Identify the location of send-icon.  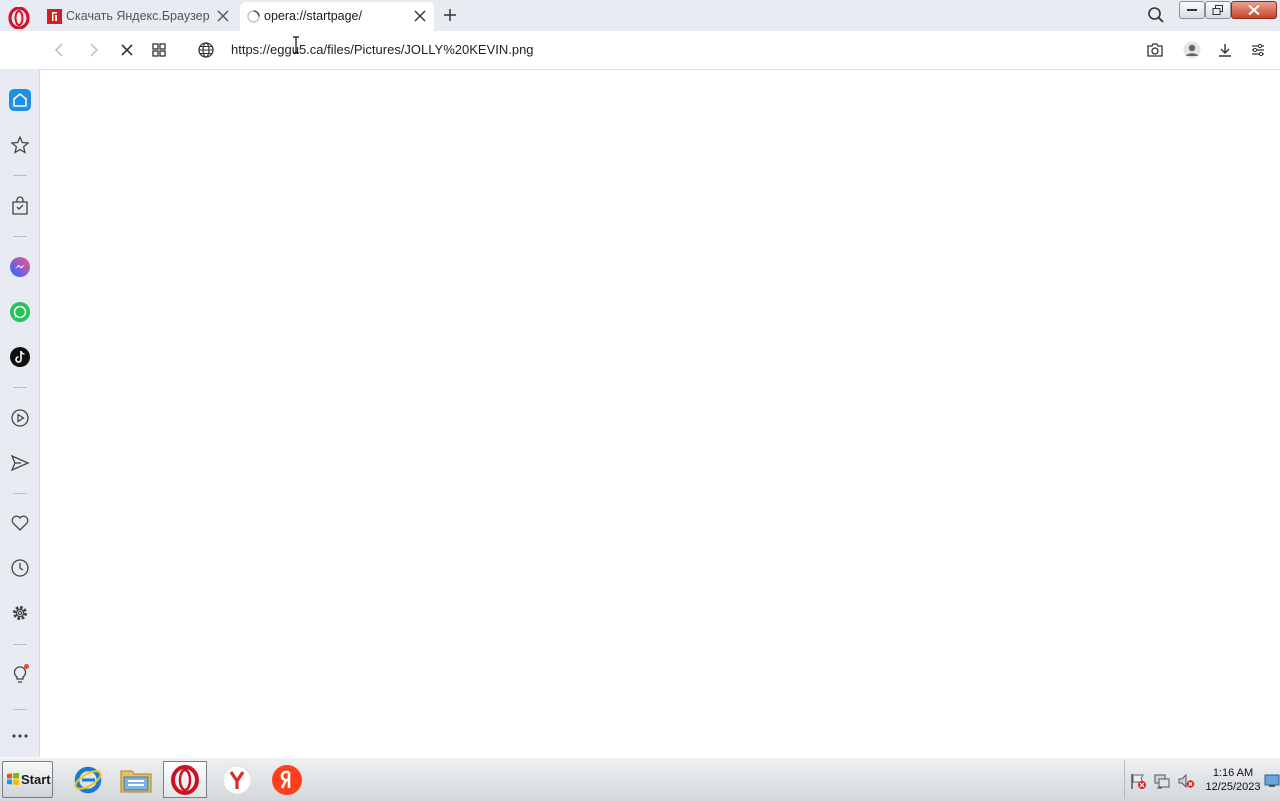
(20, 463).